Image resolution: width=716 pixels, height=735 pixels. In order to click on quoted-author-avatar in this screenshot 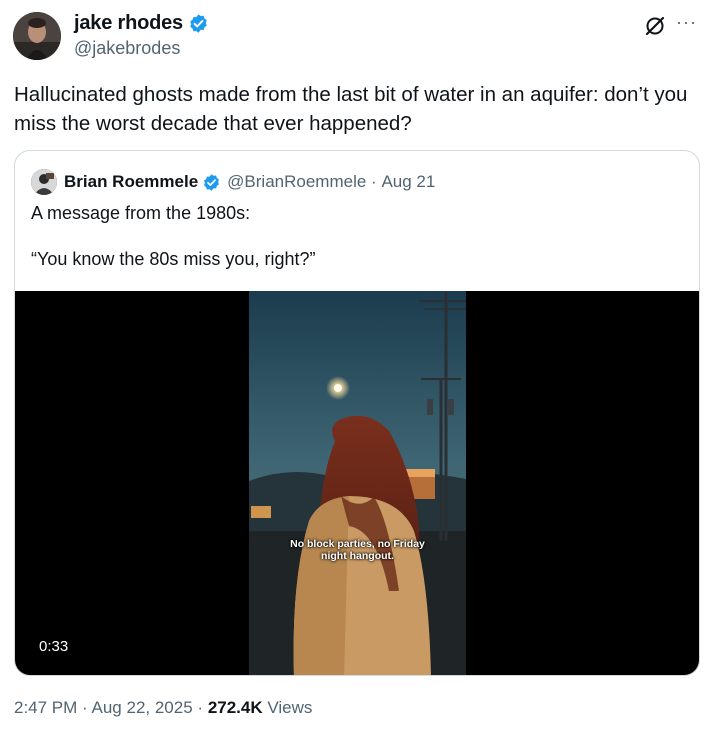, I will do `click(44, 182)`.